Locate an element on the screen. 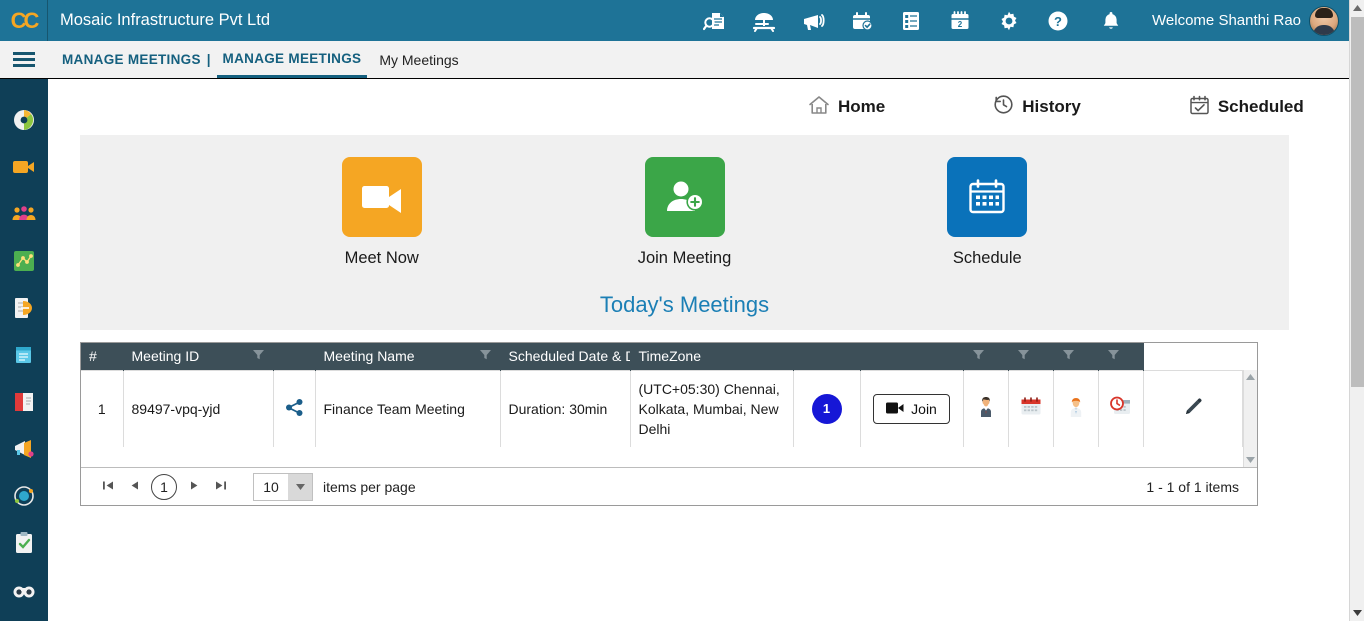 The height and width of the screenshot is (621, 1364). page-prev-icon is located at coordinates (134, 487).